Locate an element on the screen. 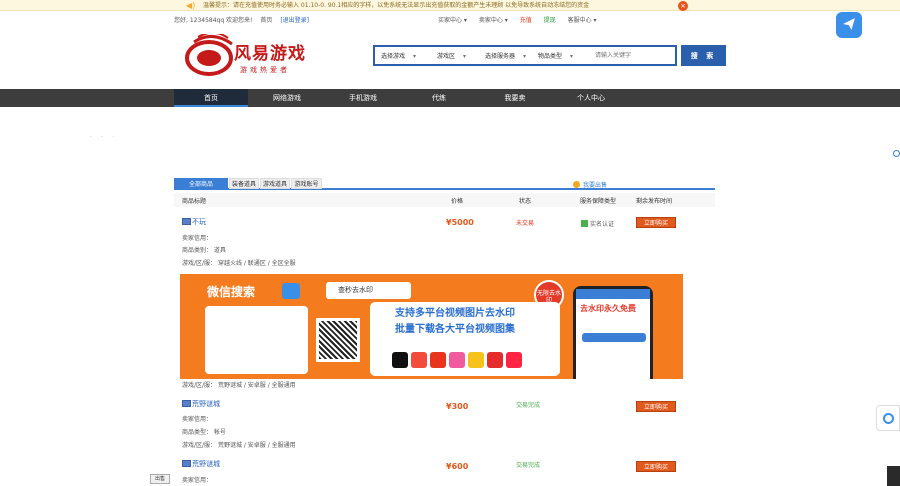 The width and height of the screenshot is (900, 486). listing-status: 交易完成 is located at coordinates (528, 405).